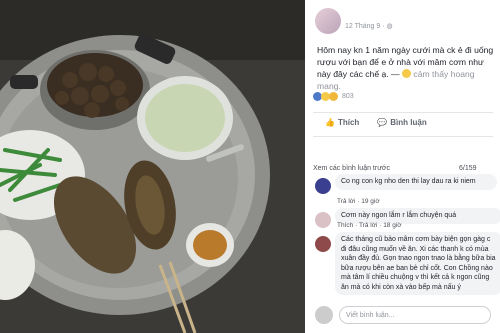 This screenshot has width=500, height=333. I want to click on sad-reaction-icon, so click(333, 96).